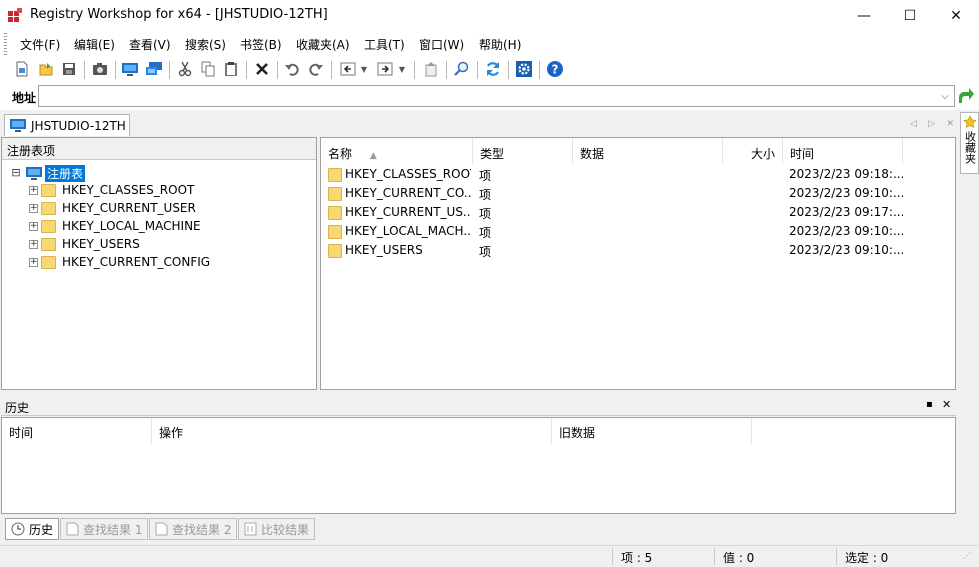 The image size is (979, 567). What do you see at coordinates (111, 190) in the screenshot?
I see `tree-item-hkcr: + HKEY_CLASSES_ROOT` at bounding box center [111, 190].